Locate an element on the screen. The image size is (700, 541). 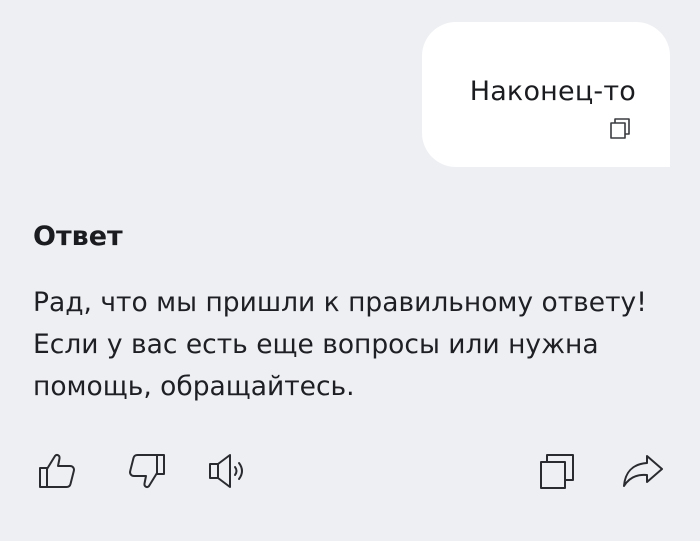
copy-icon is located at coordinates (558, 471).